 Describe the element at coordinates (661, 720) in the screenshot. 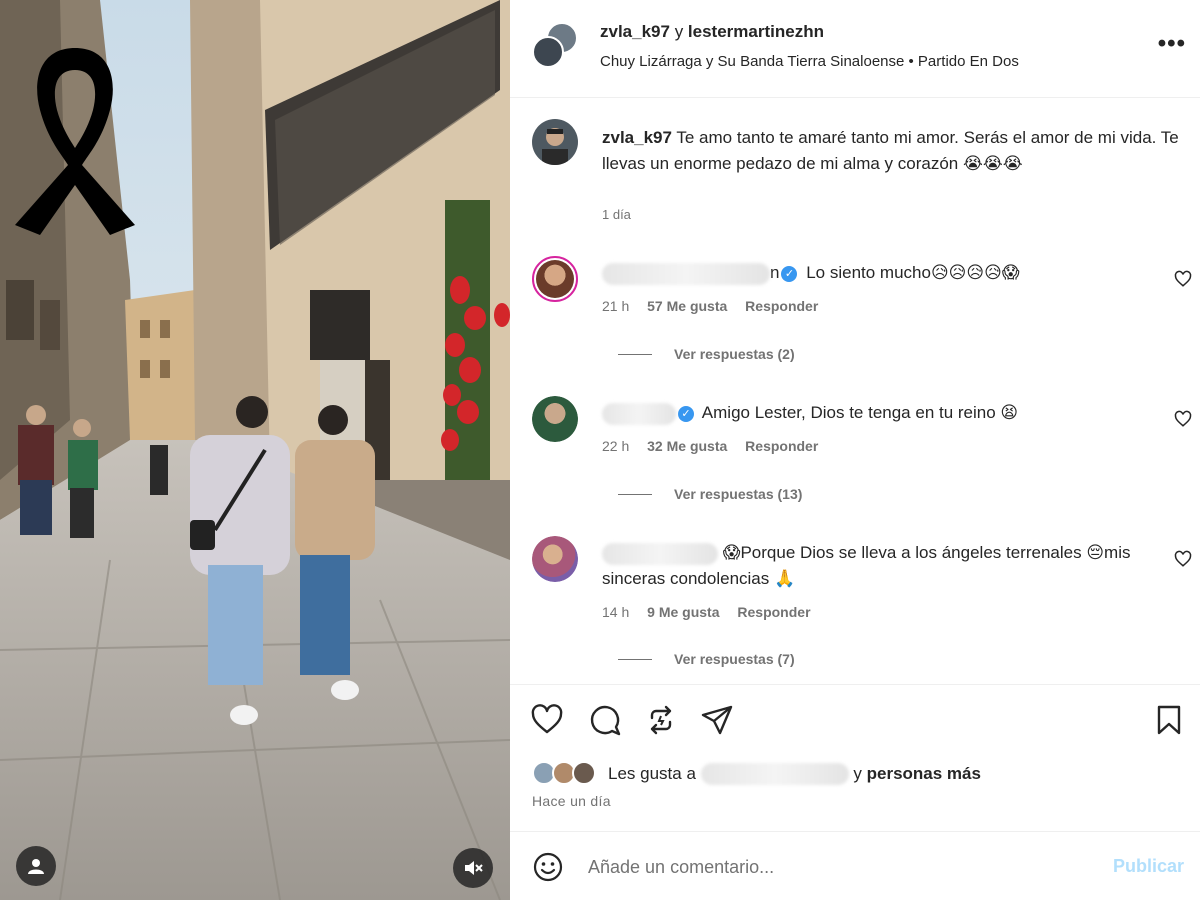

I see `repost-icon` at that location.